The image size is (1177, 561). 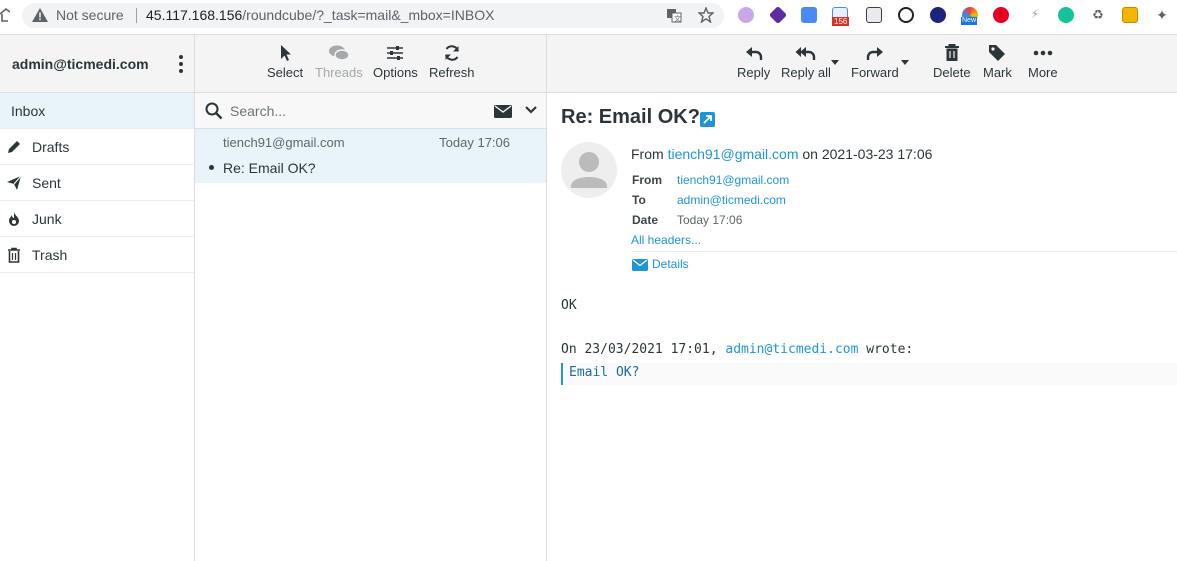 What do you see at coordinates (952, 62) in the screenshot?
I see `delete-button: Delete` at bounding box center [952, 62].